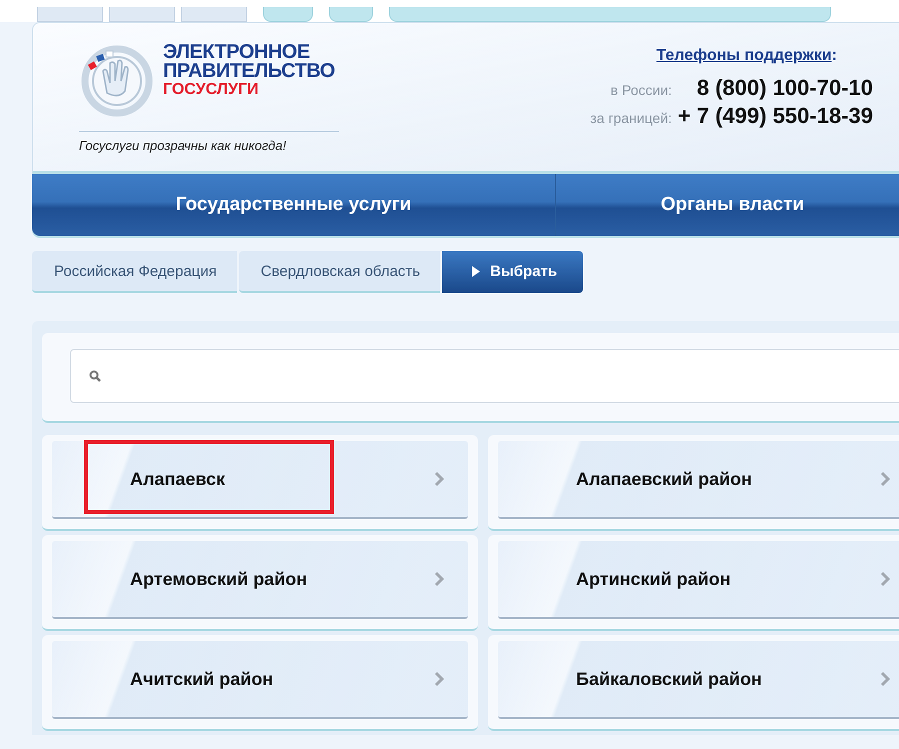 Image resolution: width=899 pixels, height=749 pixels. Describe the element at coordinates (631, 118) in the screenshot. I see `phone-label: за границей:` at that location.